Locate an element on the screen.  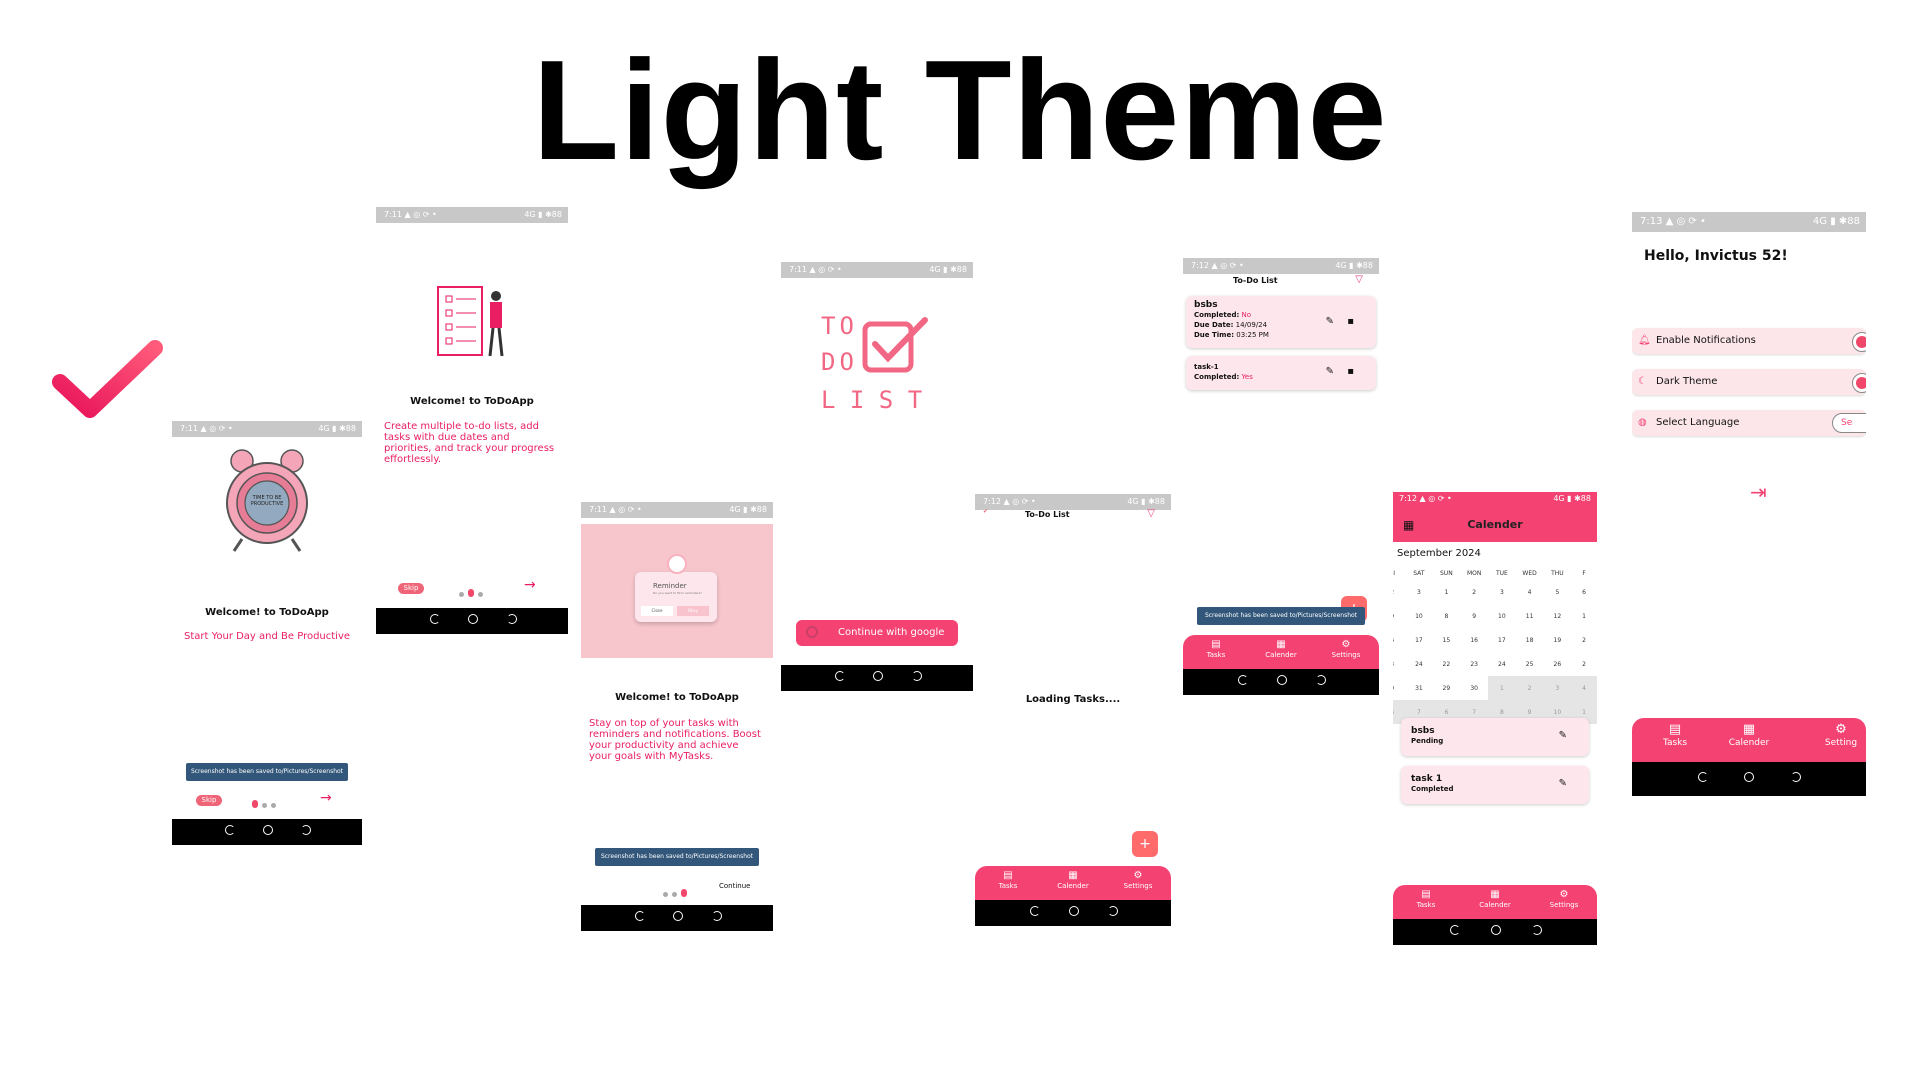
day-cell: 18 is located at coordinates (1530, 640).